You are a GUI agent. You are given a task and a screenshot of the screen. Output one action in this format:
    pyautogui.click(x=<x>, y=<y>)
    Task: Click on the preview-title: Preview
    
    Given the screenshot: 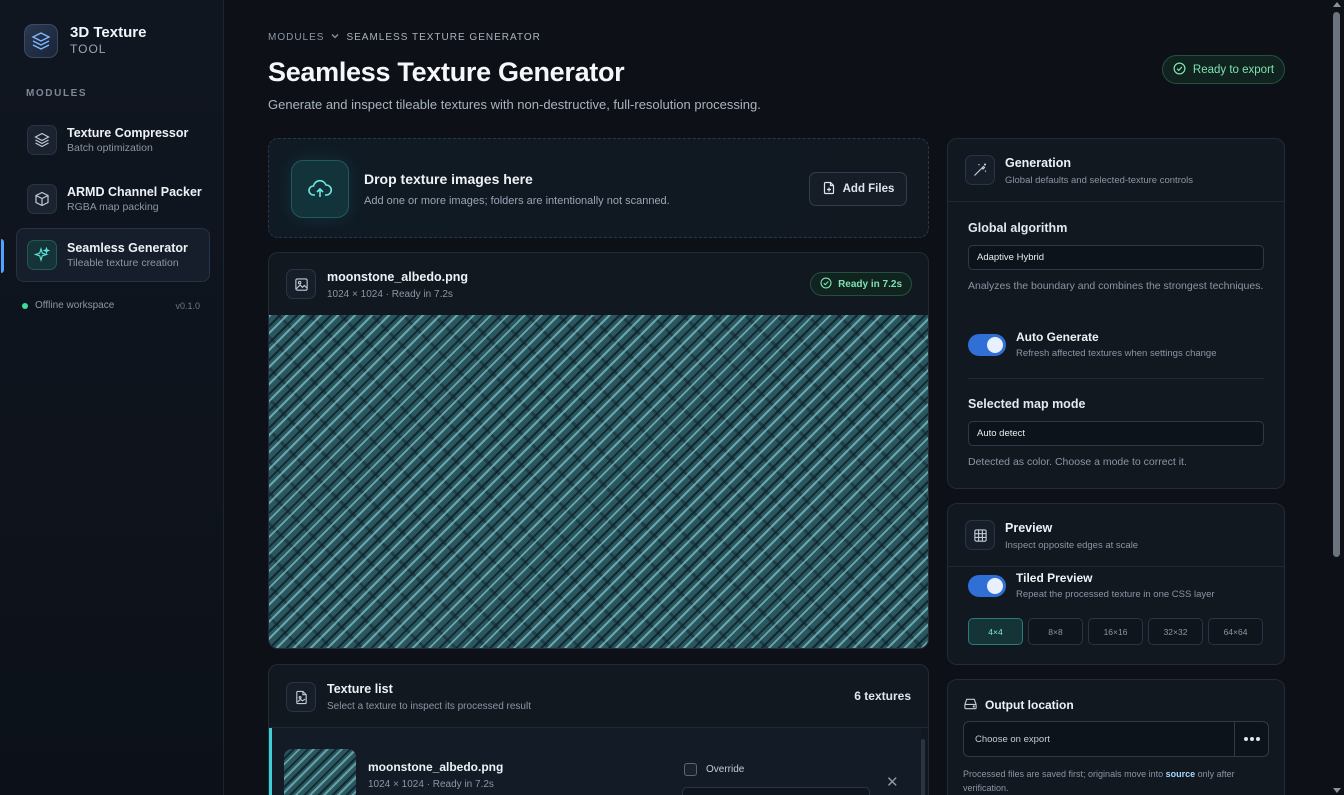 What is the action you would take?
    pyautogui.click(x=1029, y=528)
    